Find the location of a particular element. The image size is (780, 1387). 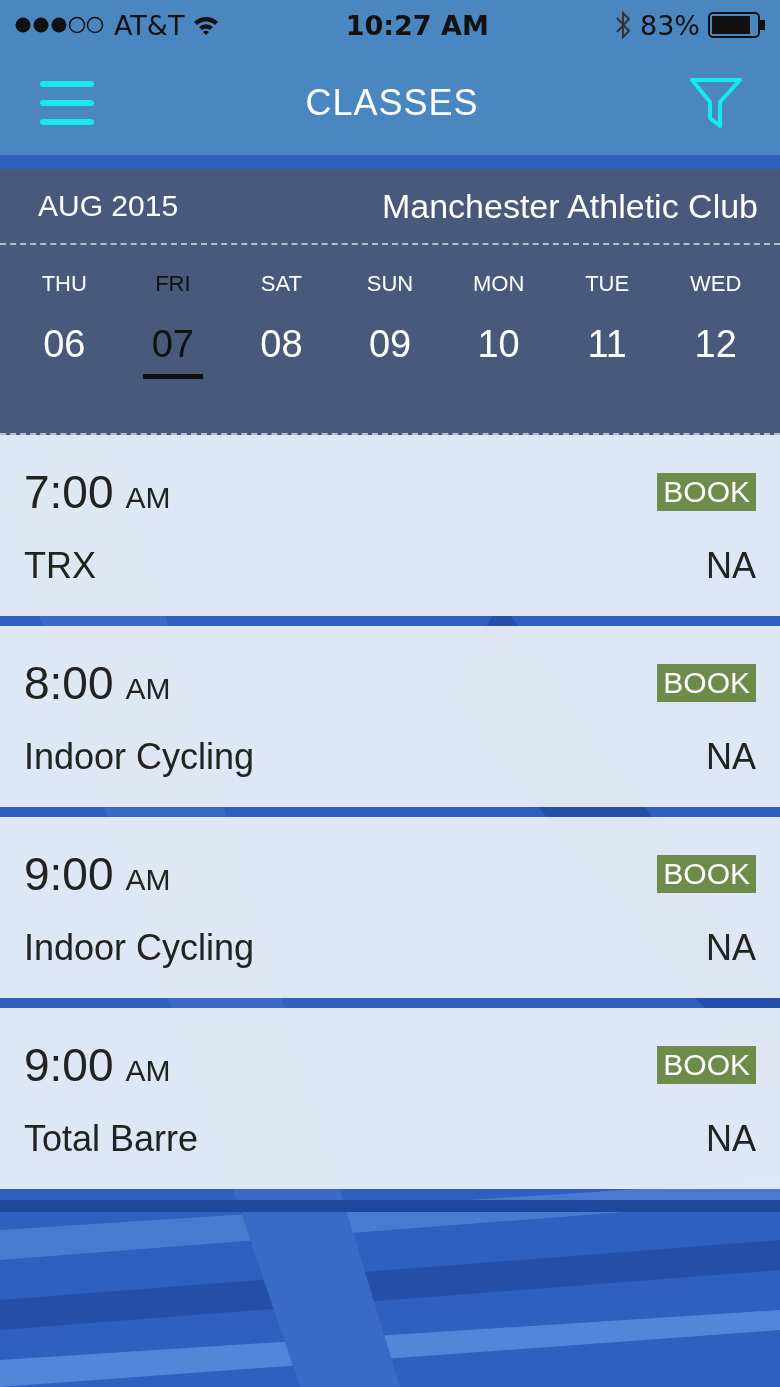

club-name: Manchester Athletic Club is located at coordinates (569, 206).